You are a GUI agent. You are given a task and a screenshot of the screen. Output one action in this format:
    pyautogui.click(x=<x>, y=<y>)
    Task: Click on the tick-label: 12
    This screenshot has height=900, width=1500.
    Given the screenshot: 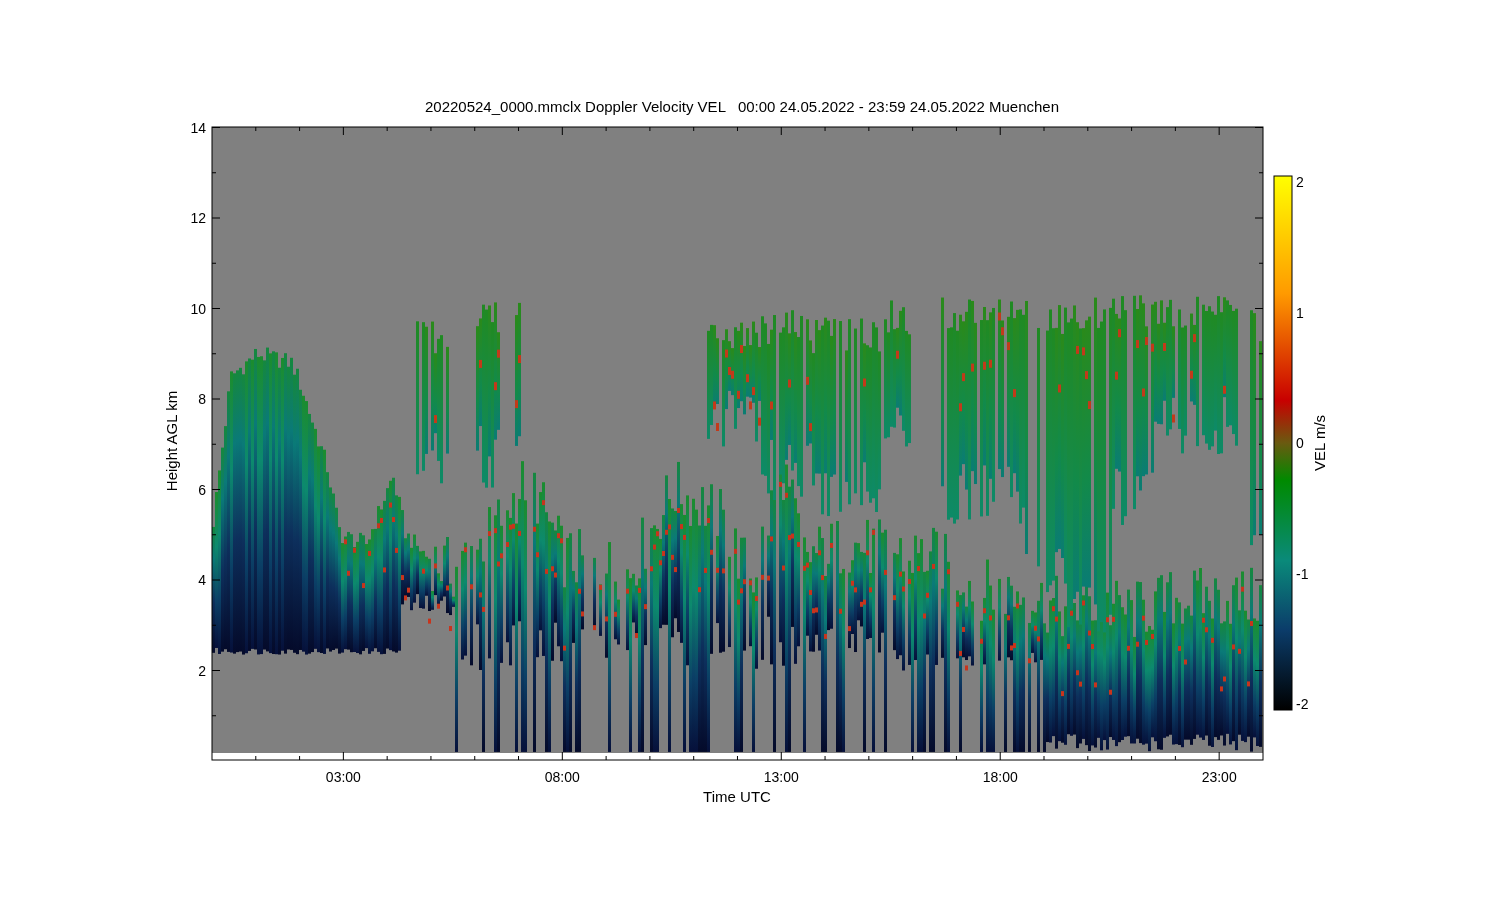 What is the action you would take?
    pyautogui.click(x=198, y=218)
    